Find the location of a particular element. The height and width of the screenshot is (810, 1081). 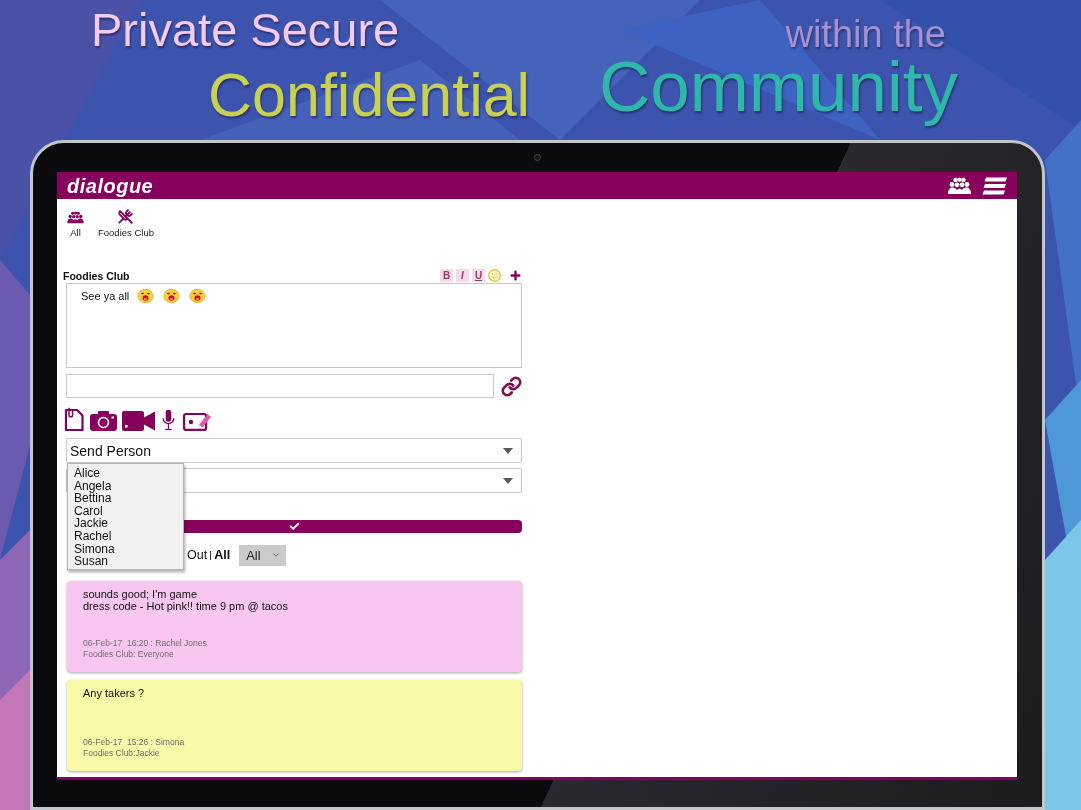

group-tab: Foodies Club is located at coordinates (126, 223).